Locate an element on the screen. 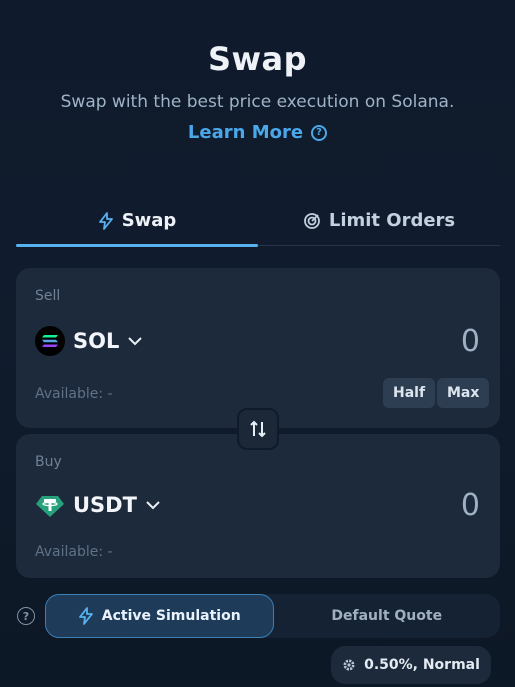 The image size is (515, 687). page-title: Swap is located at coordinates (257, 59).